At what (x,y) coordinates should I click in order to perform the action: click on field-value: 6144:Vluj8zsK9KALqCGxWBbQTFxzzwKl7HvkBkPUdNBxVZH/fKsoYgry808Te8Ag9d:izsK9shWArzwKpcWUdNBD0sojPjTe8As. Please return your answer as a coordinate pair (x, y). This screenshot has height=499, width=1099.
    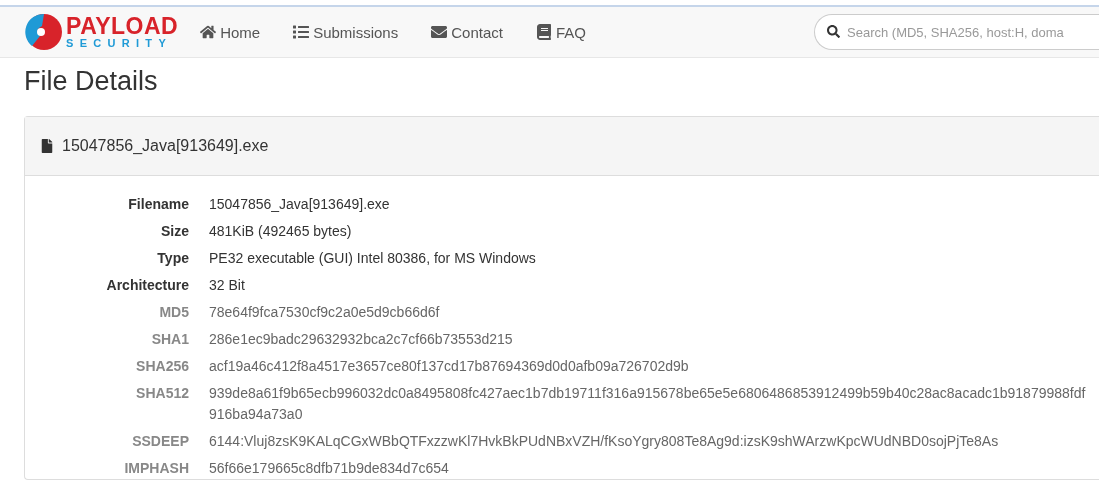
    Looking at the image, I should click on (604, 441).